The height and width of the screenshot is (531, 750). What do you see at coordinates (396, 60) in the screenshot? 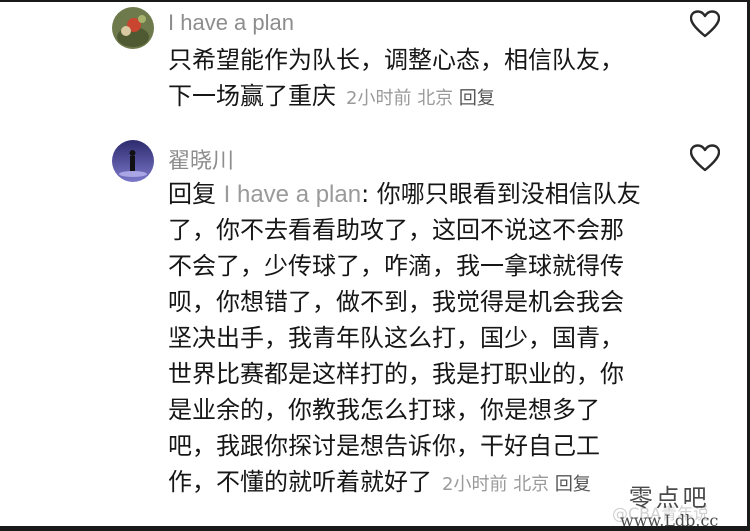
I see `comment-line: 只希望能作为队长，调整心态，相信队友，` at bounding box center [396, 60].